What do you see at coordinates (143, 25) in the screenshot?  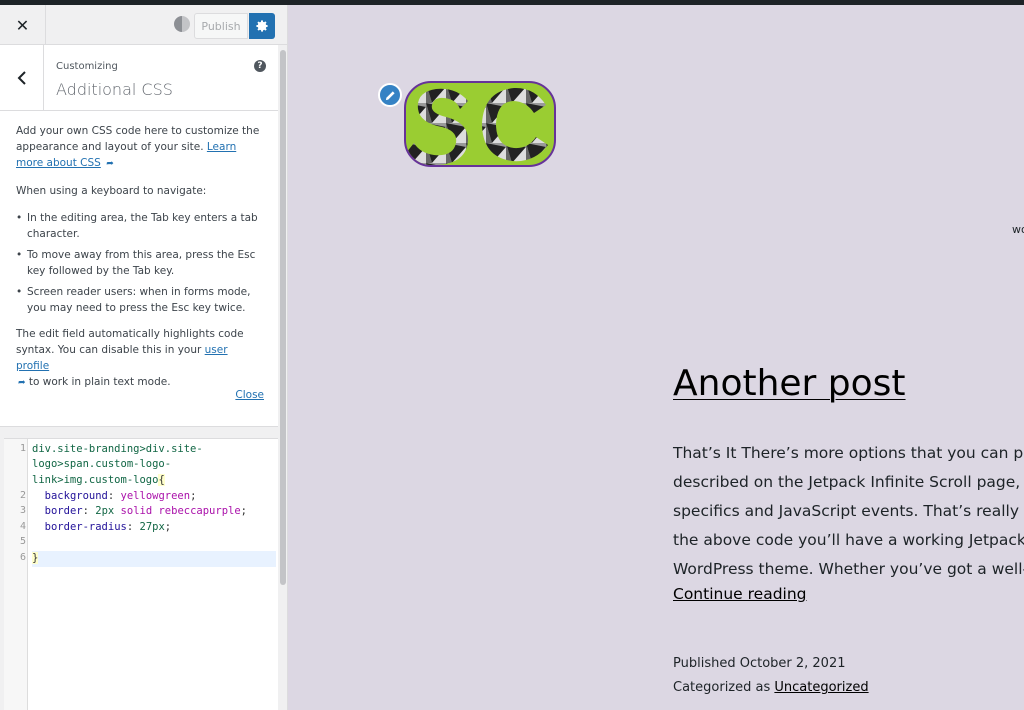 I see `customizer-header: ✕ Publish` at bounding box center [143, 25].